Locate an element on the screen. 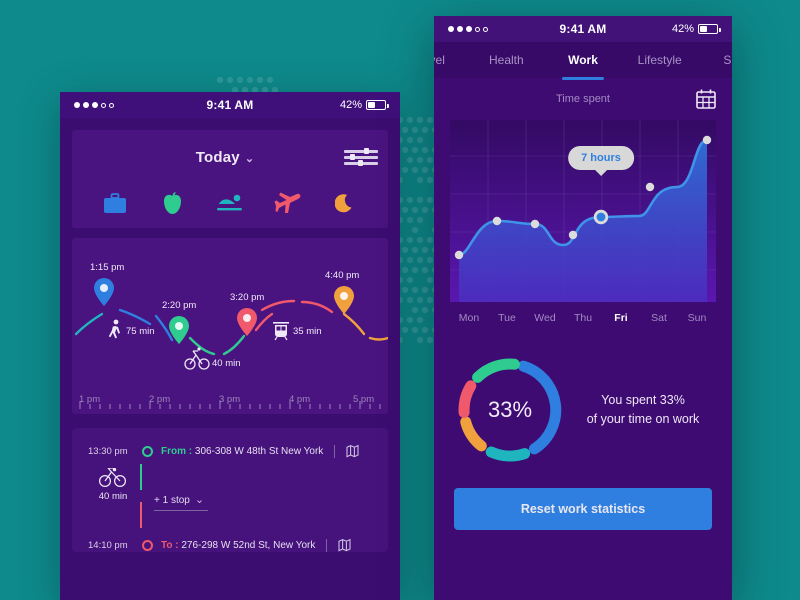 This screenshot has width=800, height=600. ruler-label-4: 5 pm is located at coordinates (364, 399).